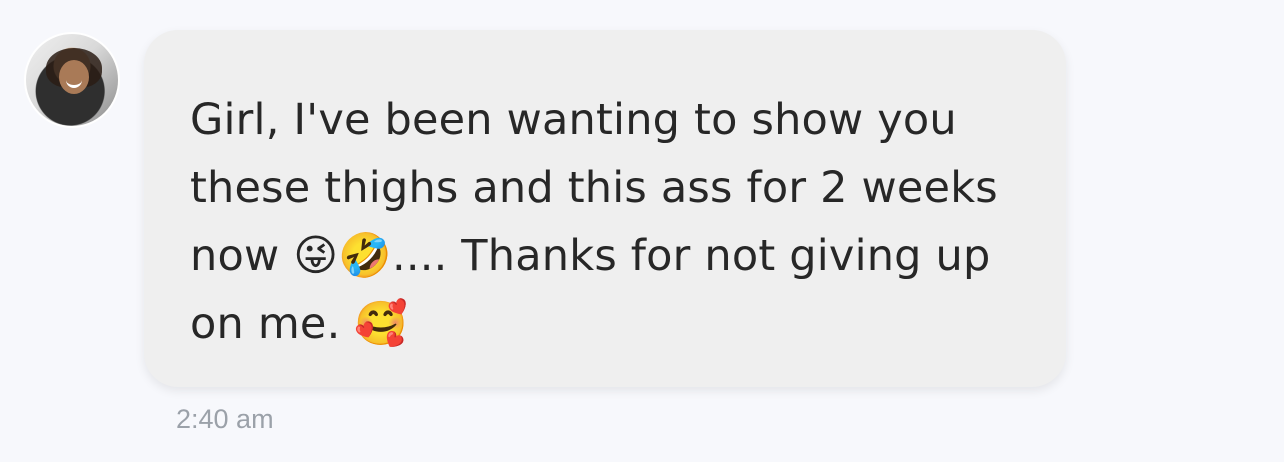  I want to click on previous-message-fragment, so click(595, 2).